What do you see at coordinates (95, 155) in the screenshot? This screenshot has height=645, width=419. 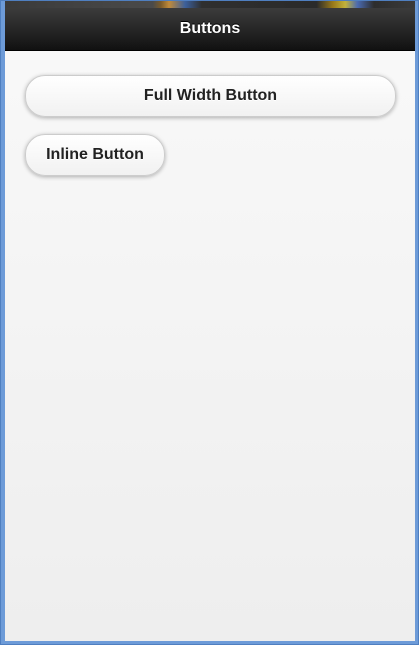 I see `inline-button: Inline Button` at bounding box center [95, 155].